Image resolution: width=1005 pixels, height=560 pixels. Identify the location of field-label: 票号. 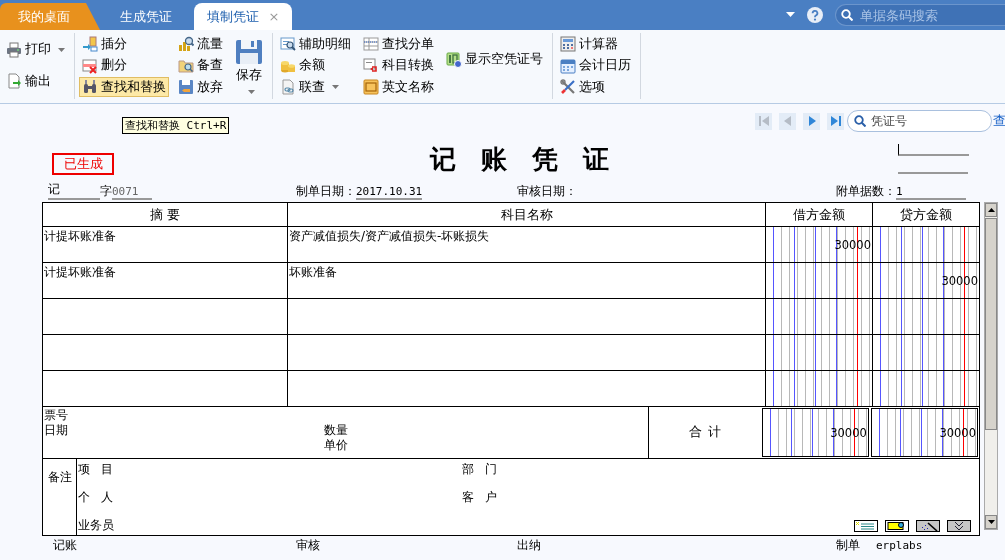
(56, 415).